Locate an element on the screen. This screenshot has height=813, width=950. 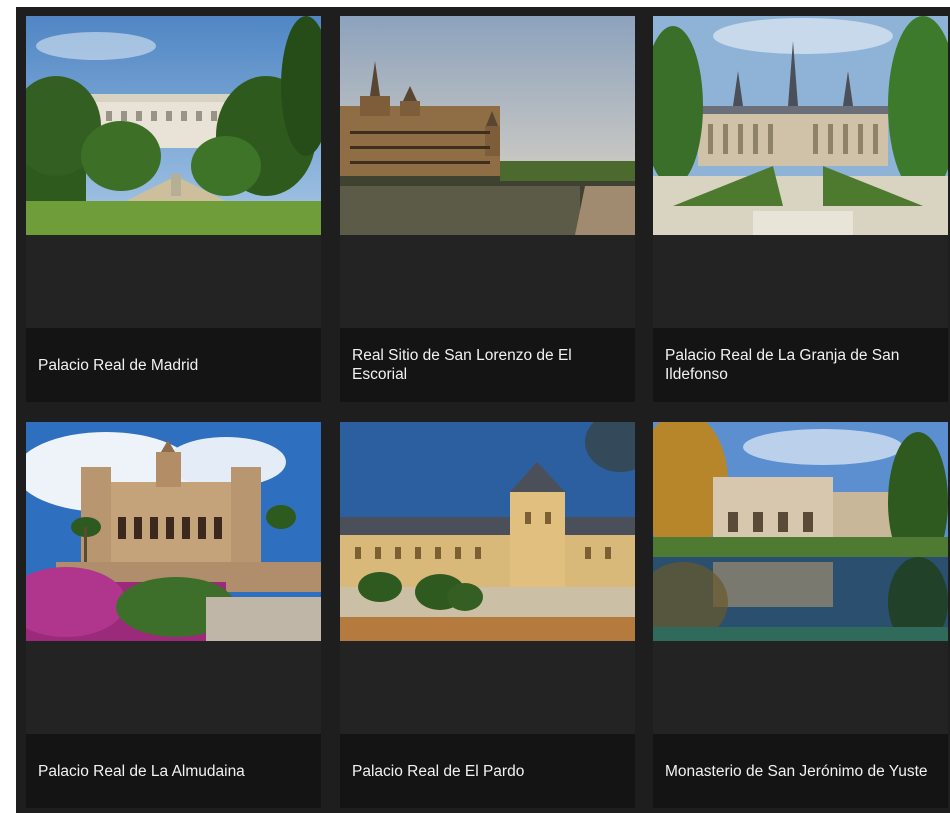
palace-madrid-photo is located at coordinates (173, 125).